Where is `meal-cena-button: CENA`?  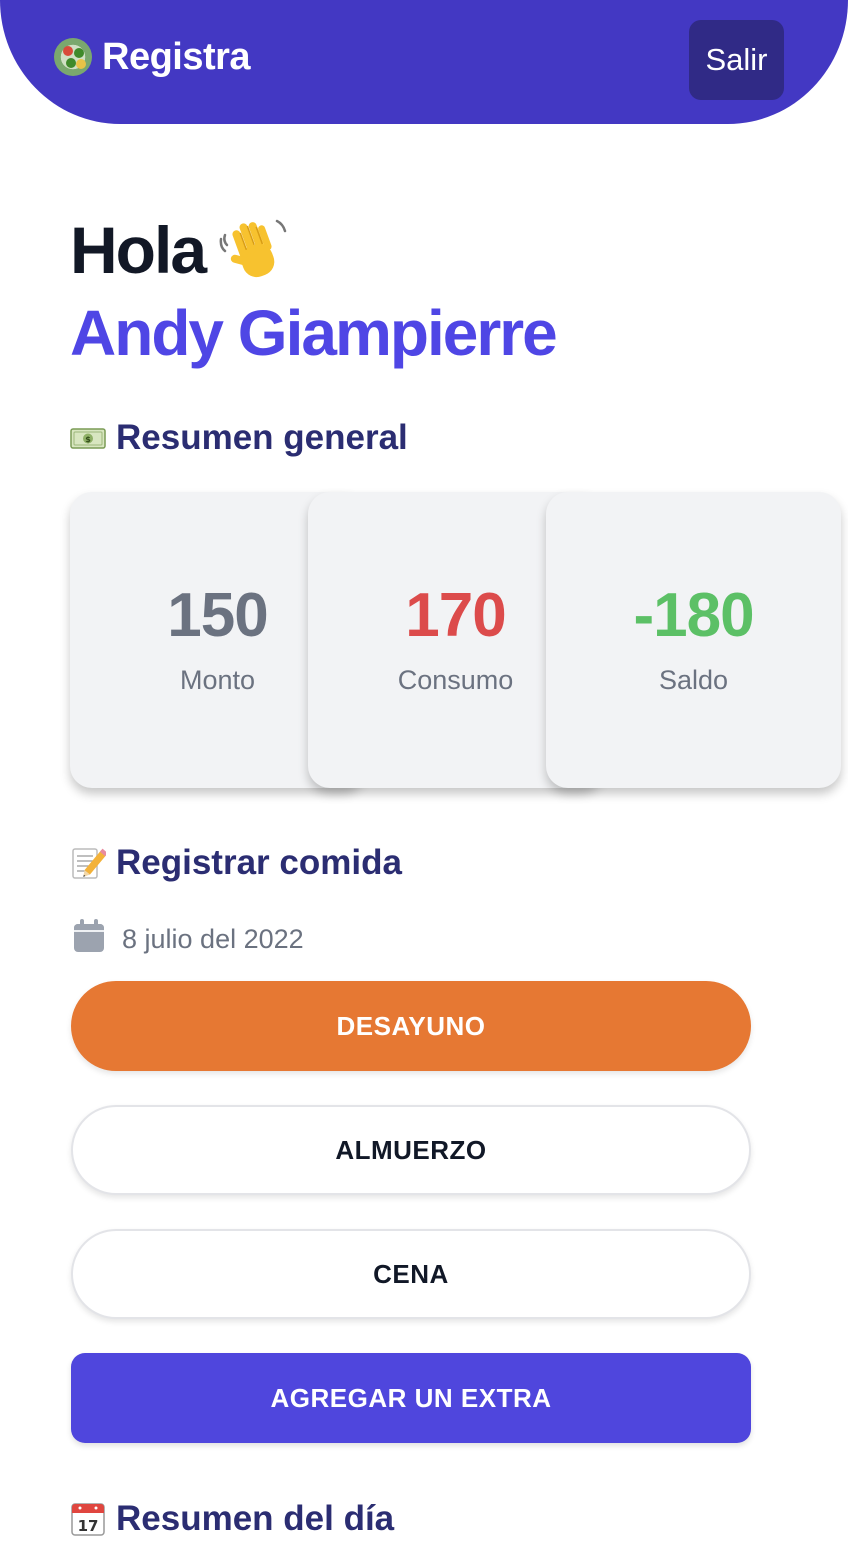 meal-cena-button: CENA is located at coordinates (411, 1274).